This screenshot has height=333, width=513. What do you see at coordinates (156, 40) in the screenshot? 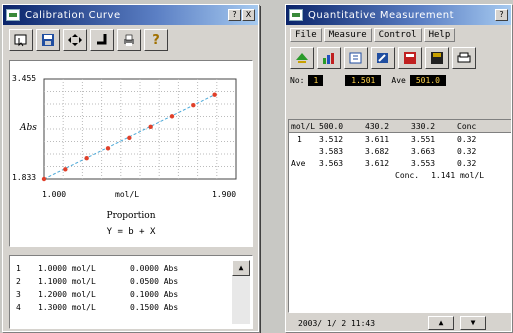
I see `help-icon: ?` at bounding box center [156, 40].